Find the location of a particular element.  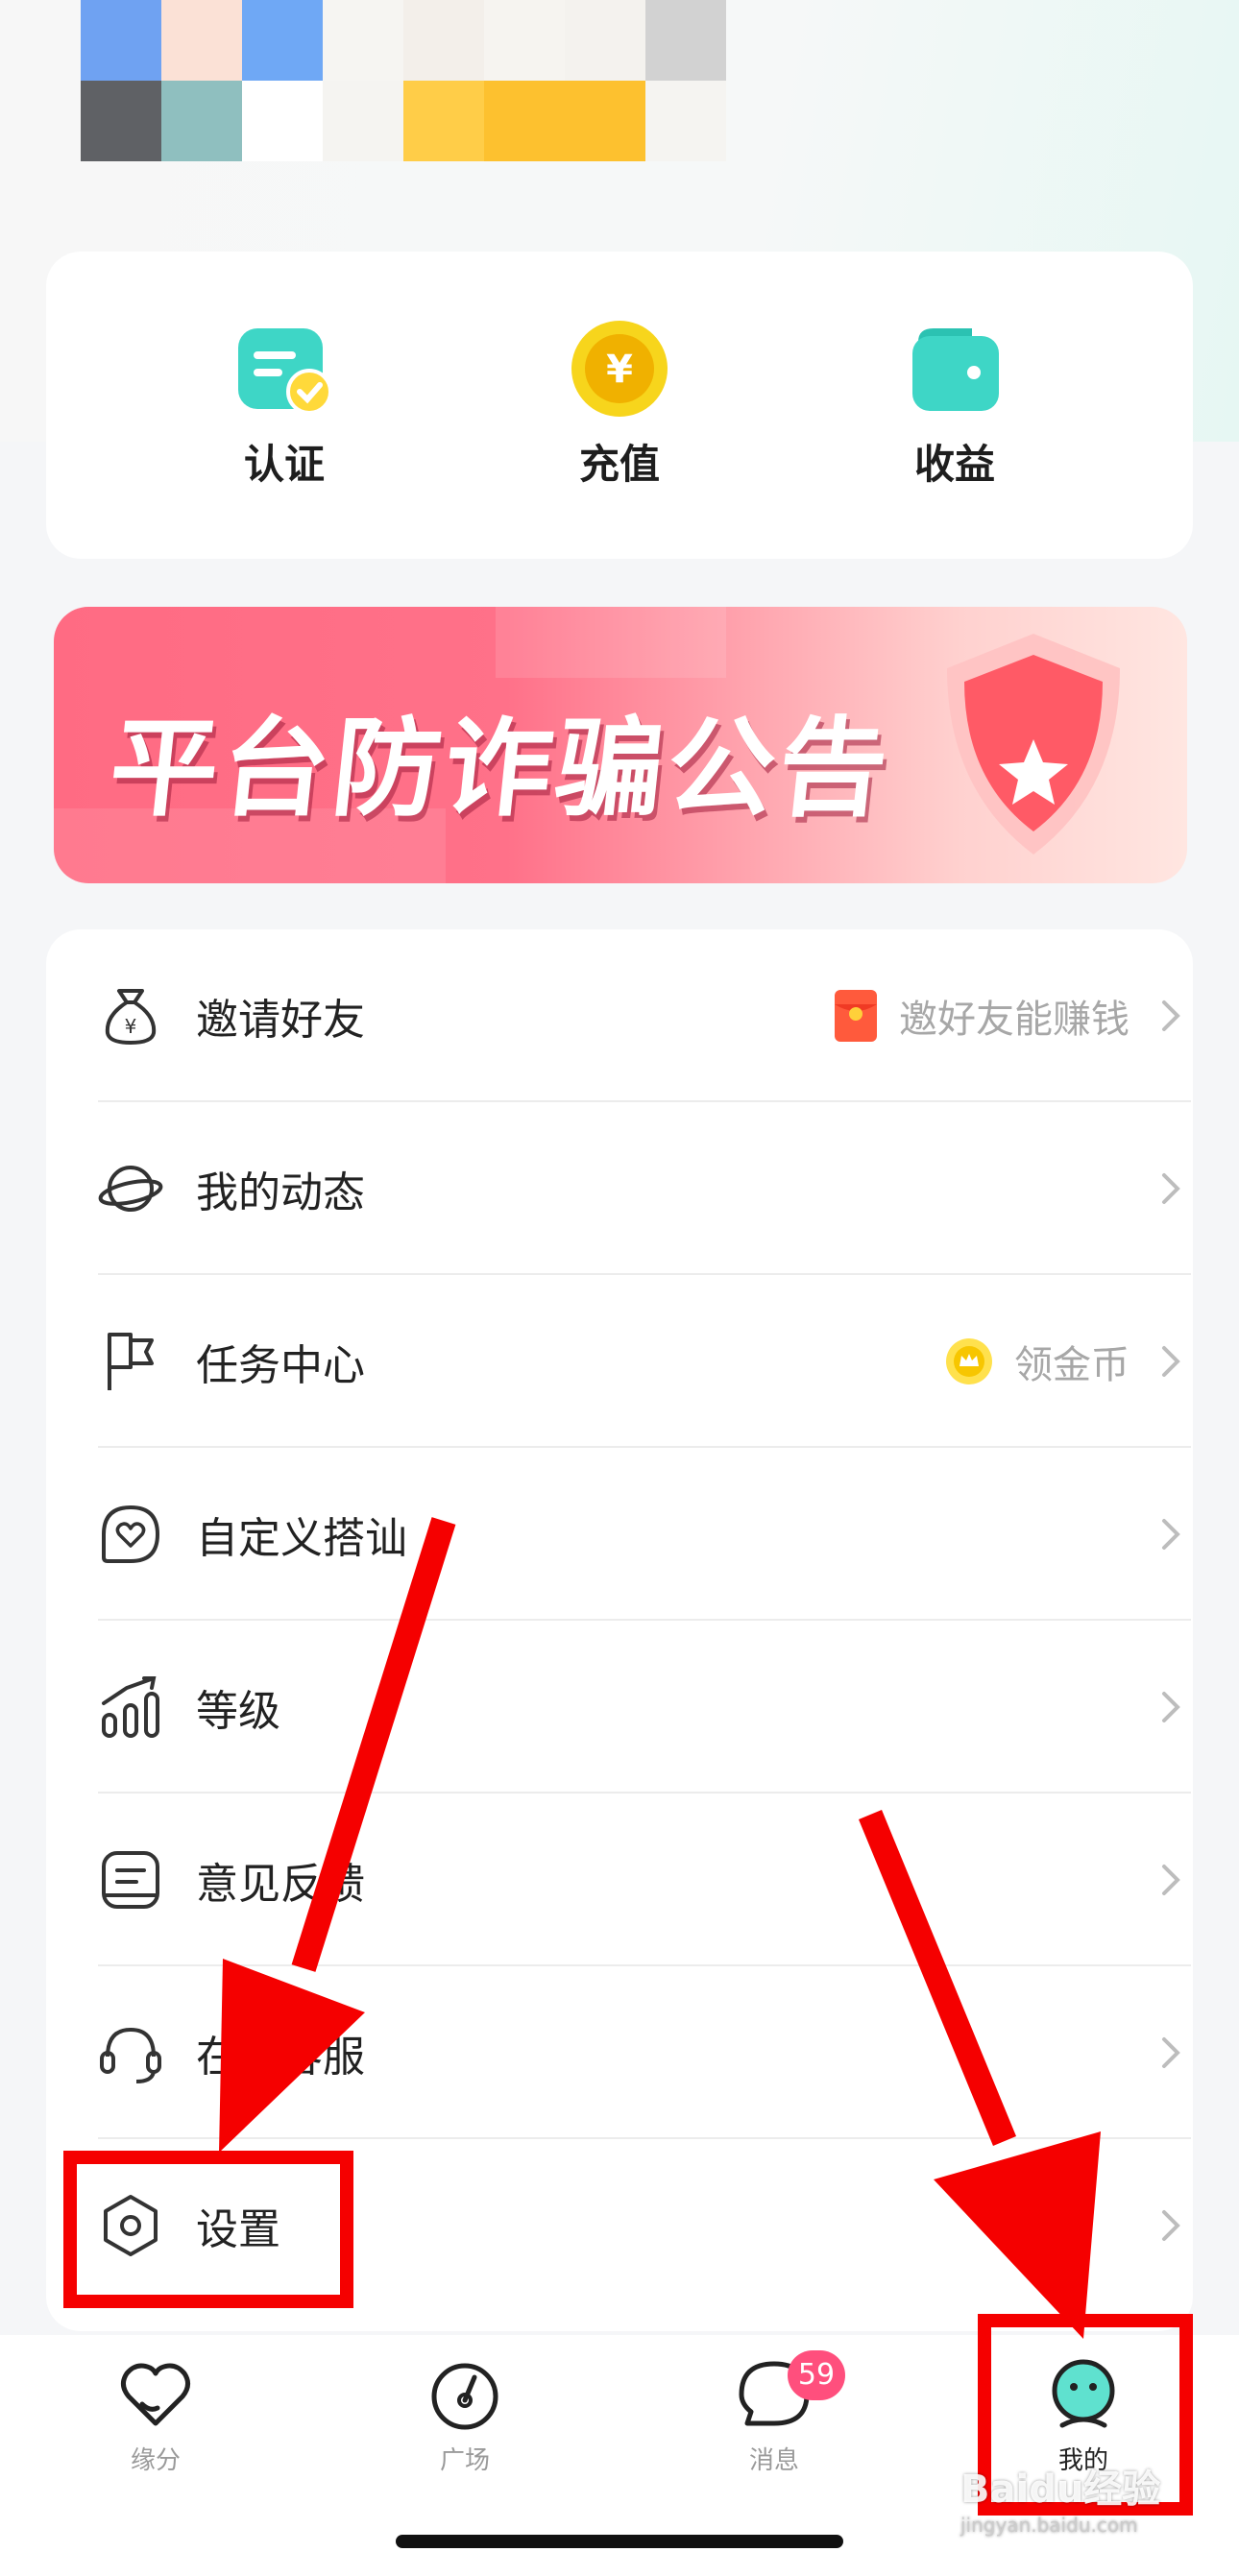

arrow-head-settings is located at coordinates (292, 2056).